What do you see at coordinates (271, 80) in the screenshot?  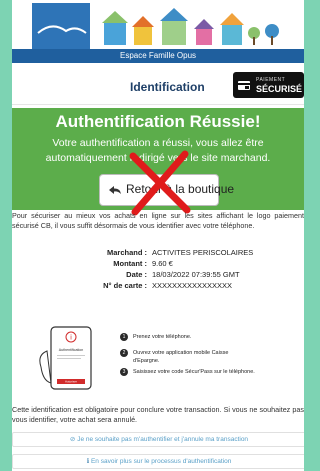 I see `badge-line1: PAIEMENT` at bounding box center [271, 80].